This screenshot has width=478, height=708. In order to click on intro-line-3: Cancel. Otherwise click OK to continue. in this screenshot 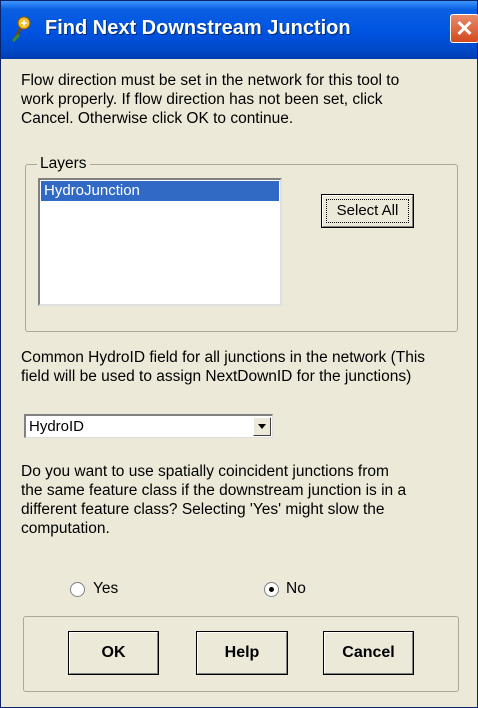, I will do `click(157, 118)`.